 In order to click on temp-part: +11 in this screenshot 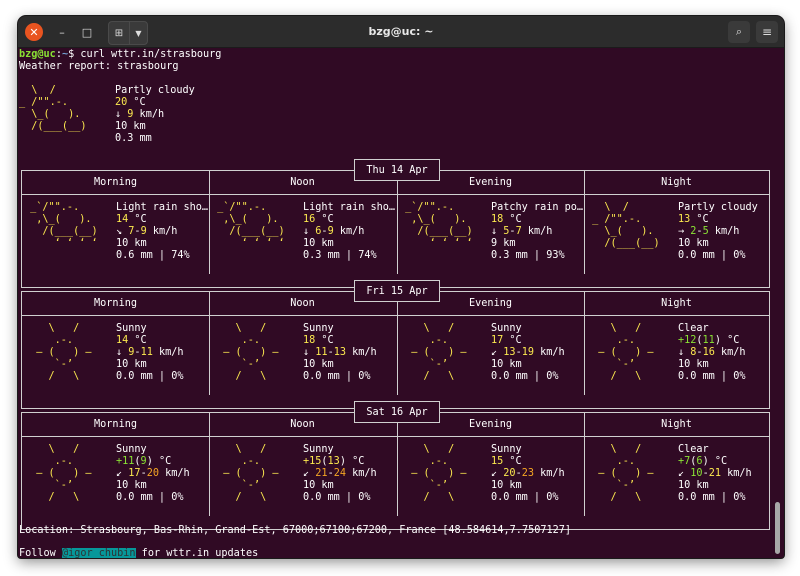, I will do `click(125, 461)`.